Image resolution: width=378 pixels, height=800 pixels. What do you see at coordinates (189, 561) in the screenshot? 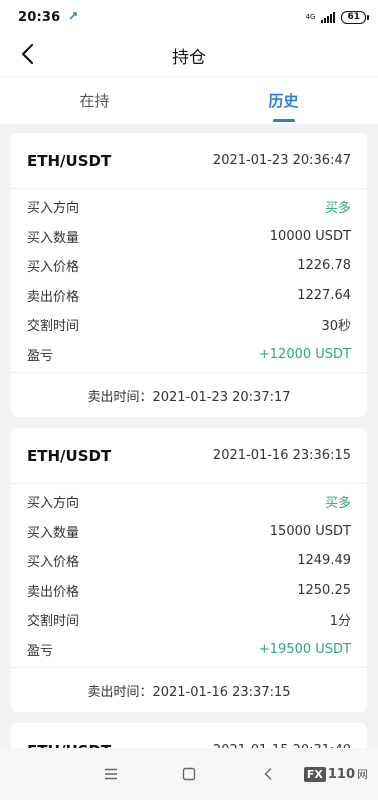
I see `detail-row: 买入价格 1249.49` at bounding box center [189, 561].